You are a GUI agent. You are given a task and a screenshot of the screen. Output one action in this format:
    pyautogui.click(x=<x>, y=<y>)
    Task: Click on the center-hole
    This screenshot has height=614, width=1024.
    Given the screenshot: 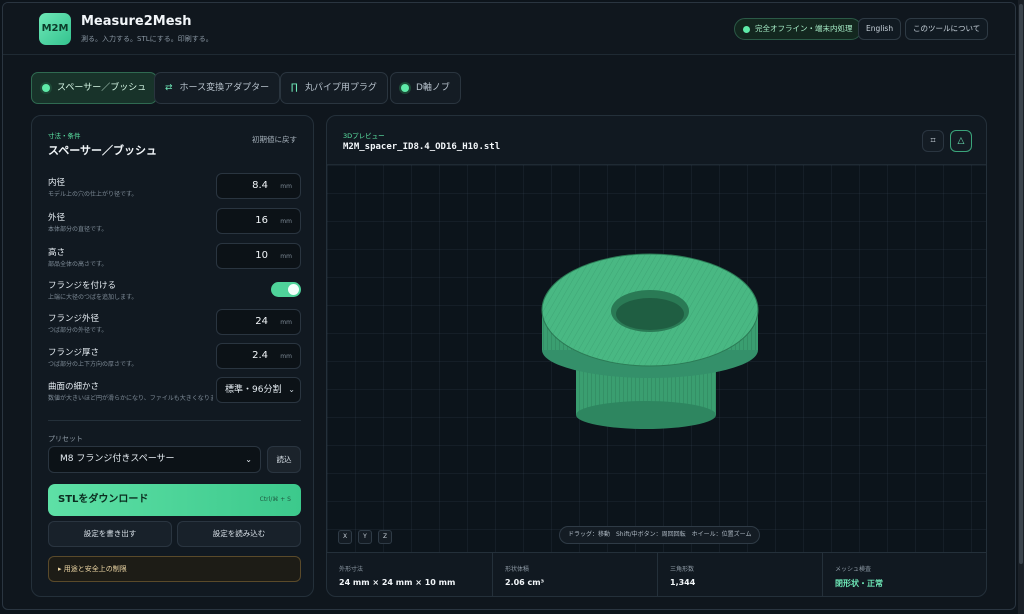 What is the action you would take?
    pyautogui.click(x=650, y=311)
    